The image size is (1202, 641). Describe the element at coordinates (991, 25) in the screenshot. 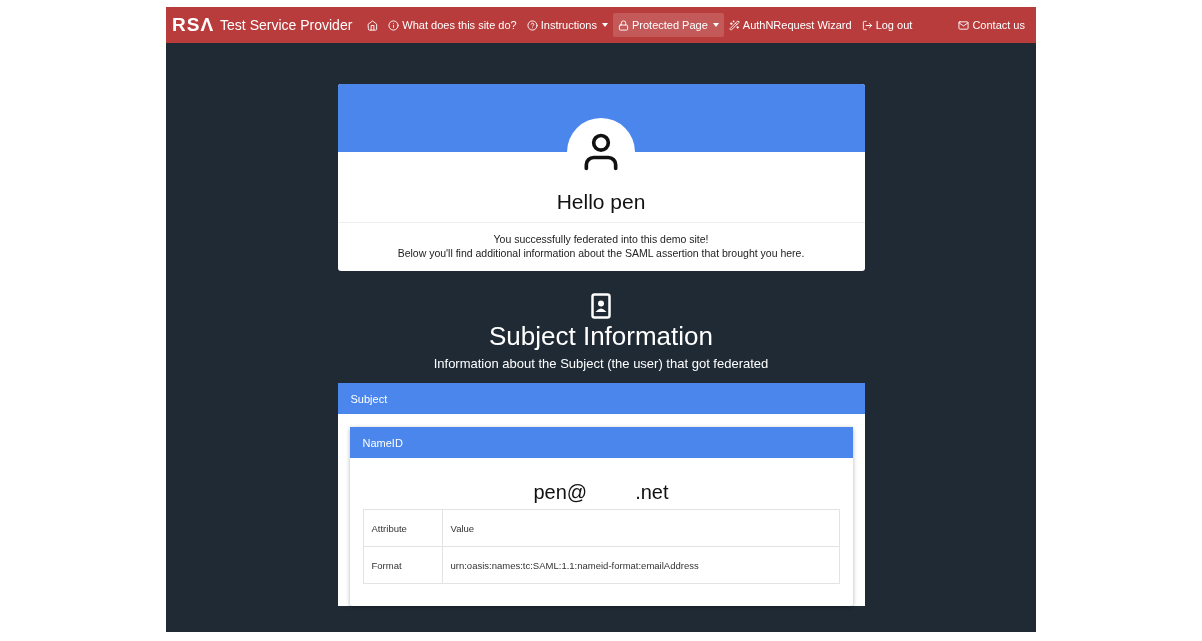

I see `nav-link: Contact us` at that location.